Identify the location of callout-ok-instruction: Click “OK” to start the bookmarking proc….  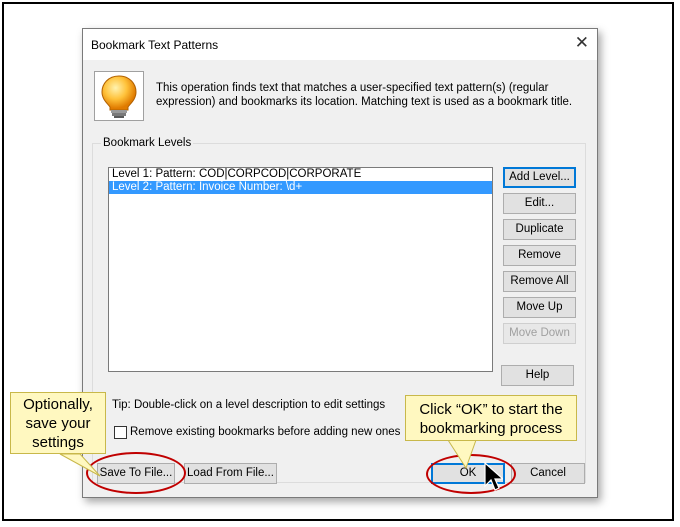
(491, 418).